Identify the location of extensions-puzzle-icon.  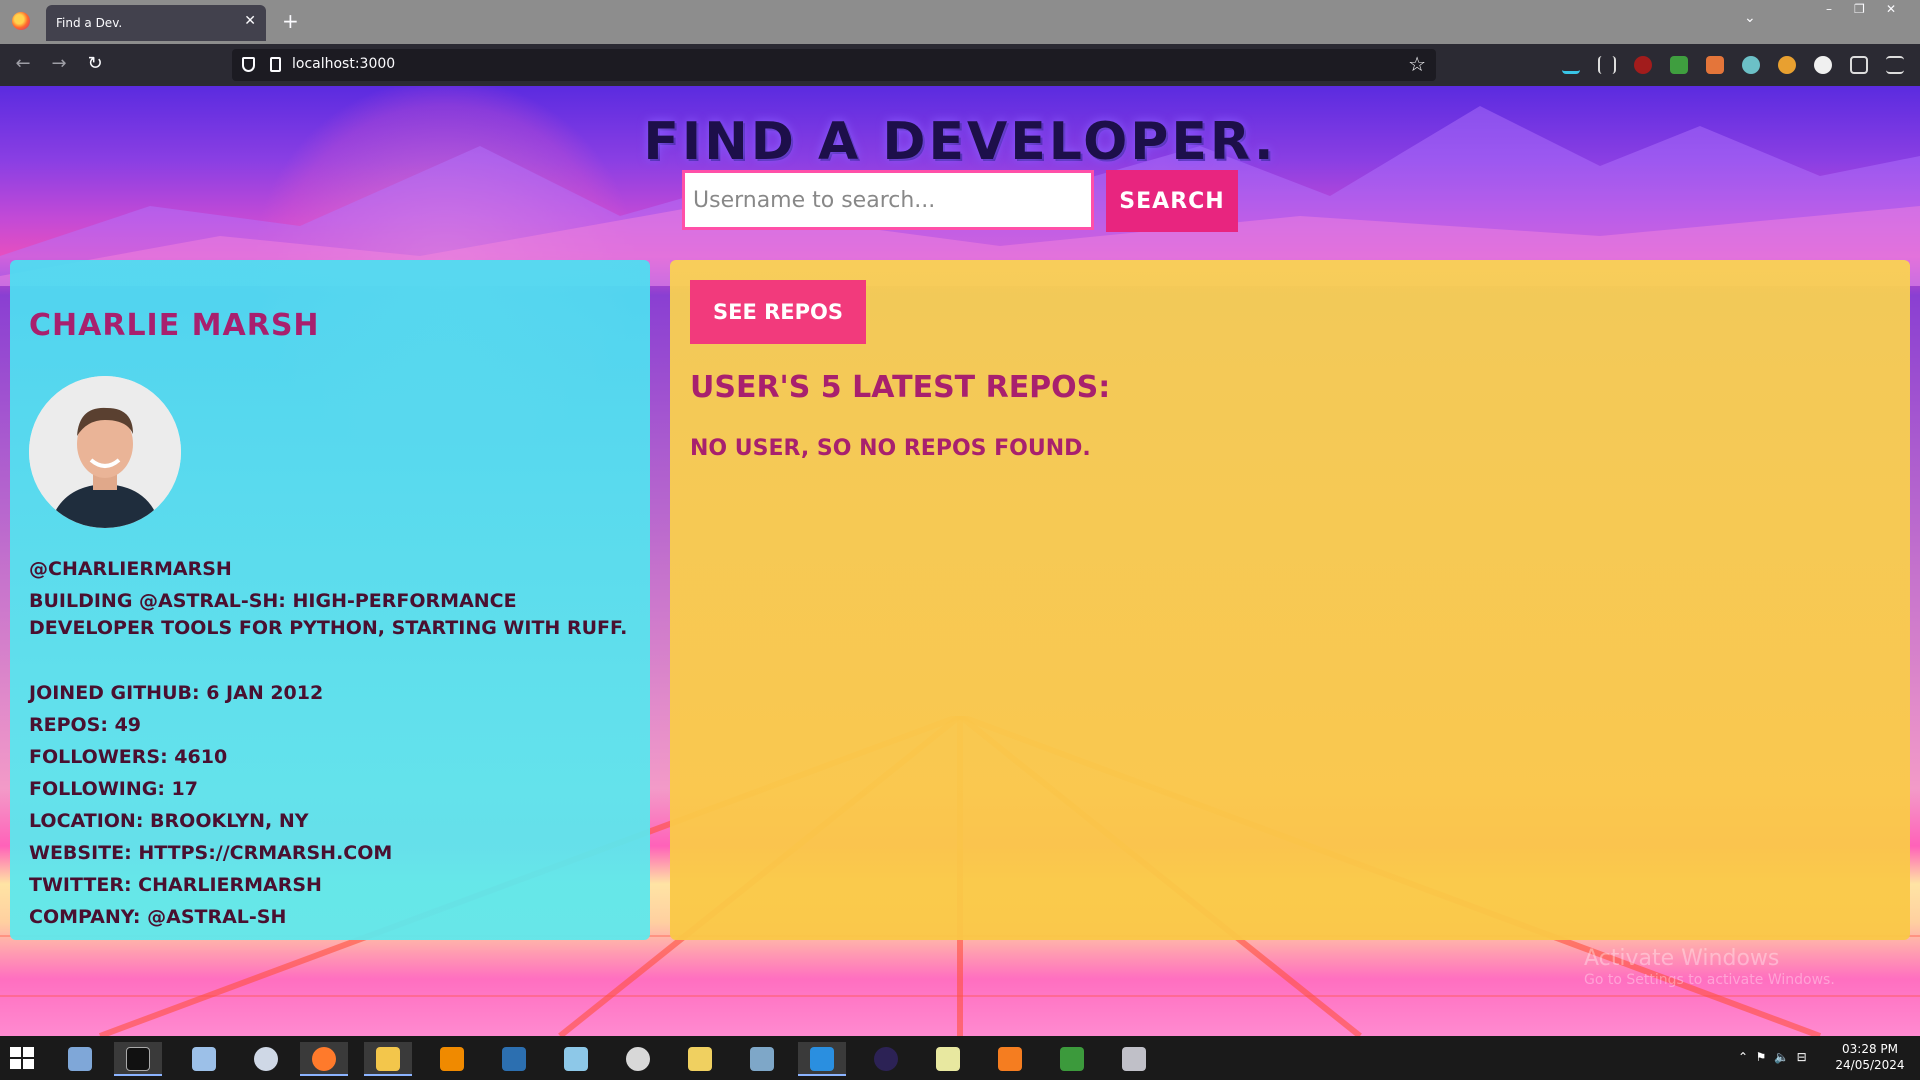
(1859, 65).